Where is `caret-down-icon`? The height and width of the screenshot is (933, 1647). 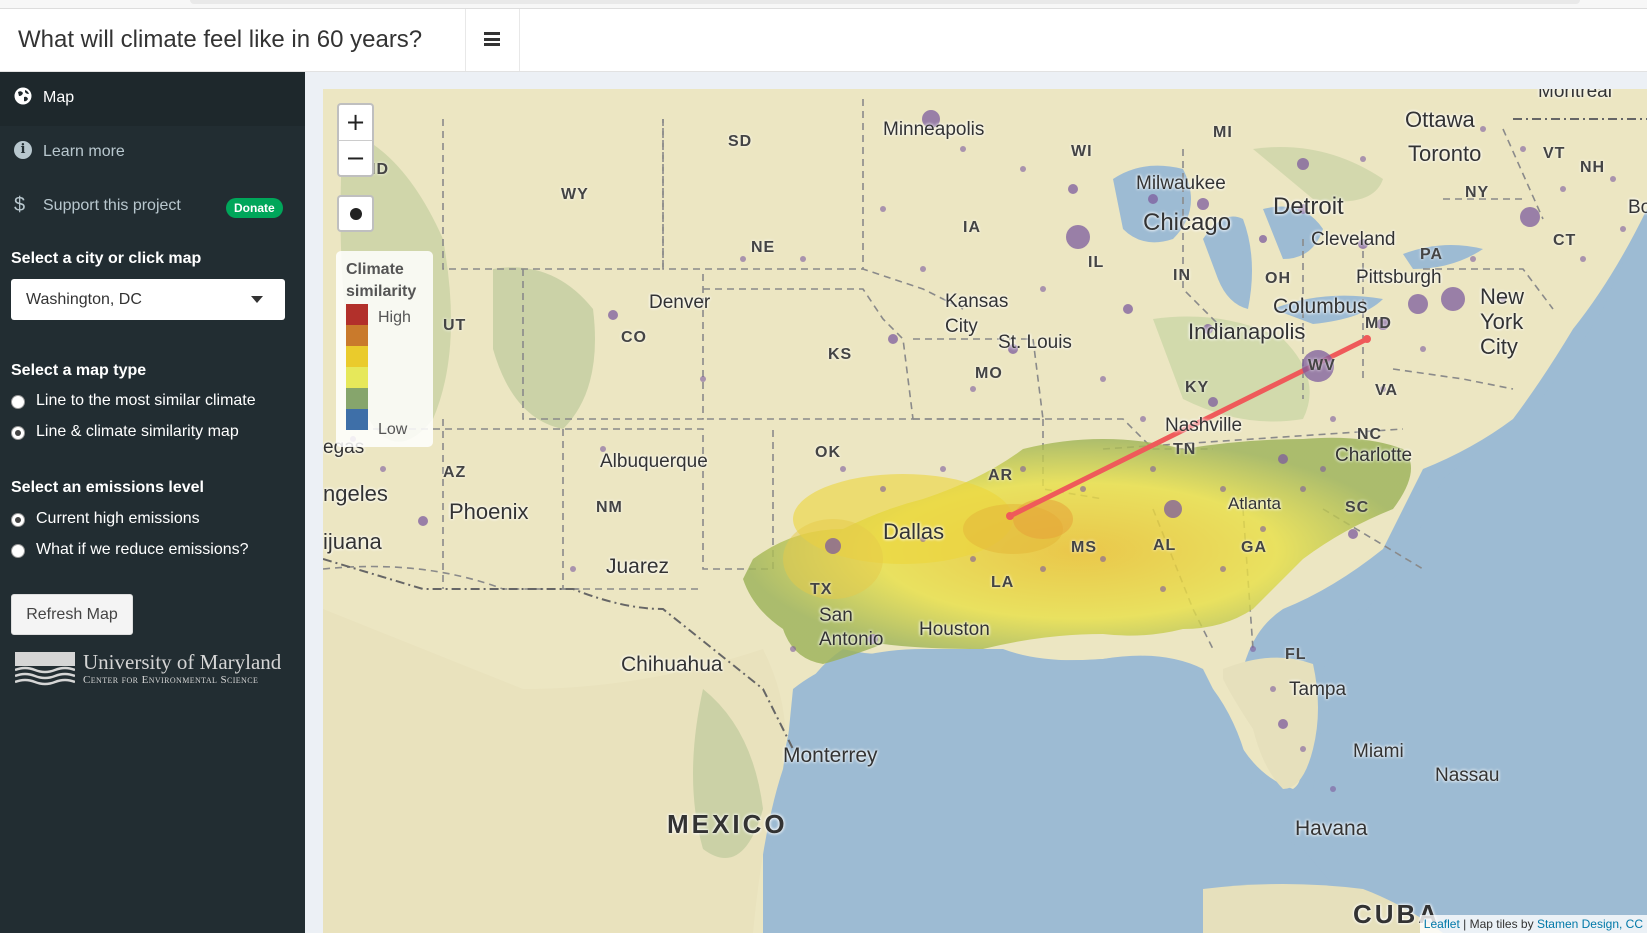
caret-down-icon is located at coordinates (257, 299).